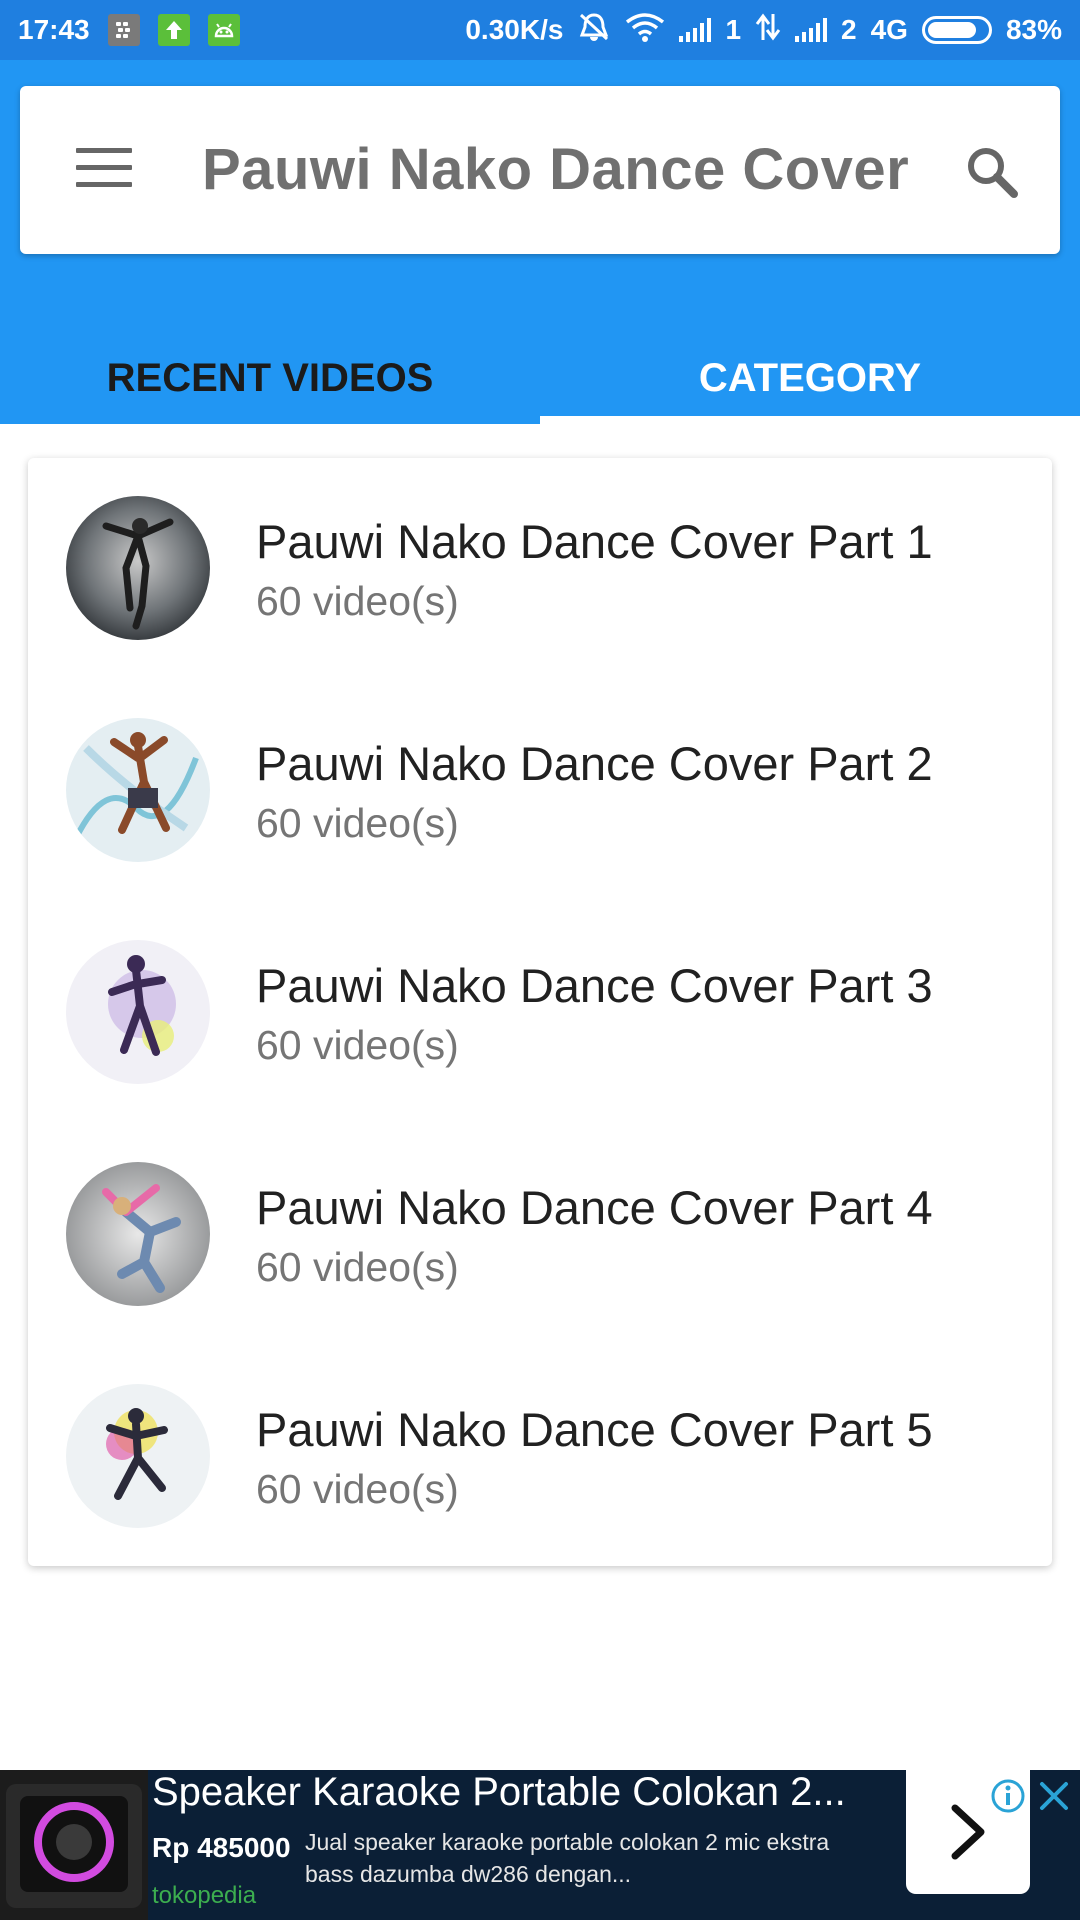 The image size is (1080, 1920). I want to click on battery-icon, so click(956, 30).